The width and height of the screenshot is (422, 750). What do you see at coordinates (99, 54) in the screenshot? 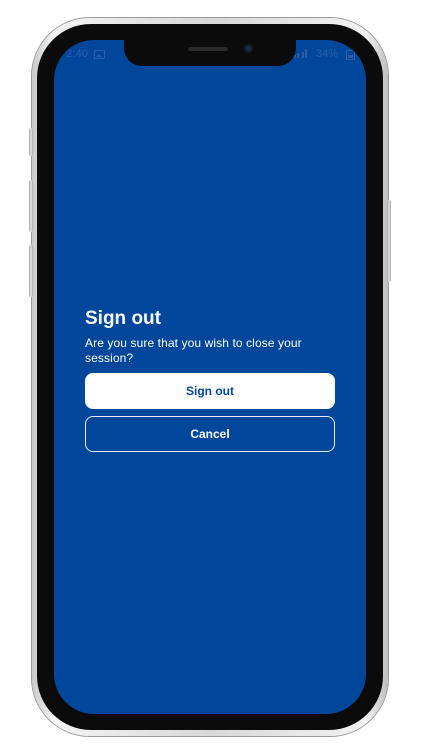
I see `photo-icon` at bounding box center [99, 54].